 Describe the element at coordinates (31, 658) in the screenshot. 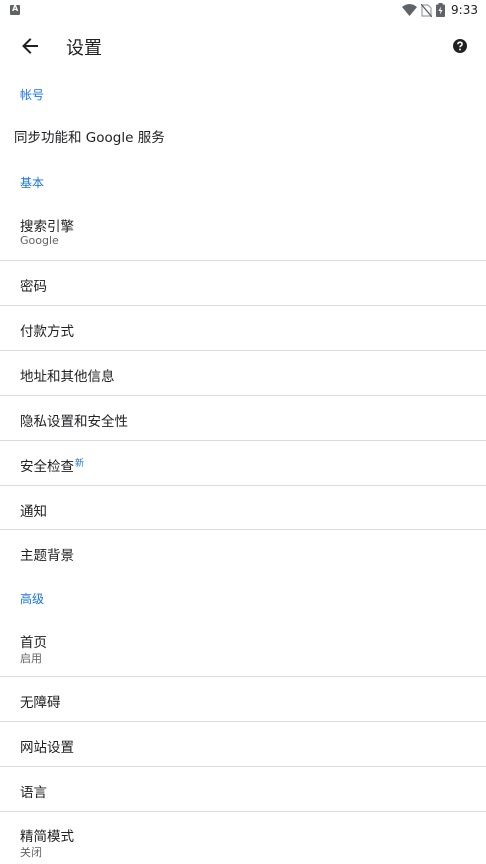

I see `settings-item-summary: 启用` at that location.